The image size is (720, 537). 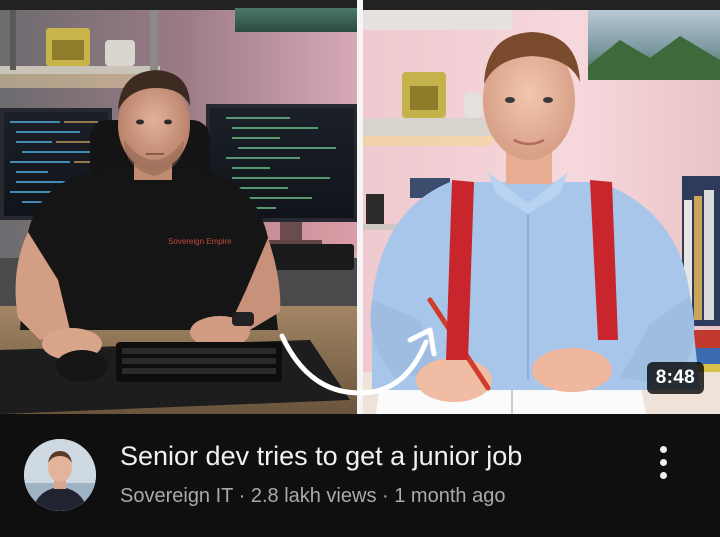 I want to click on view-count: 2.8 lakh views, so click(x=313, y=496).